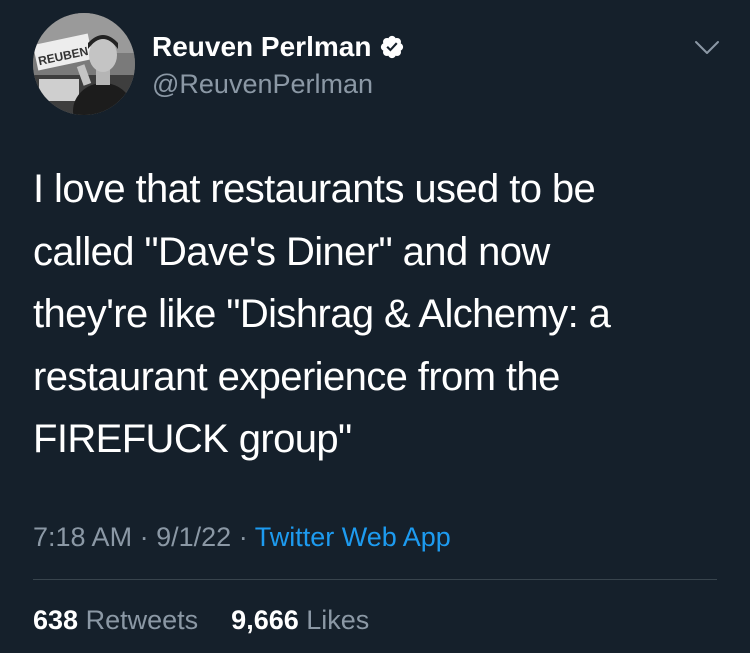  I want to click on retweets-stat: 638 Retweets, so click(119, 620).